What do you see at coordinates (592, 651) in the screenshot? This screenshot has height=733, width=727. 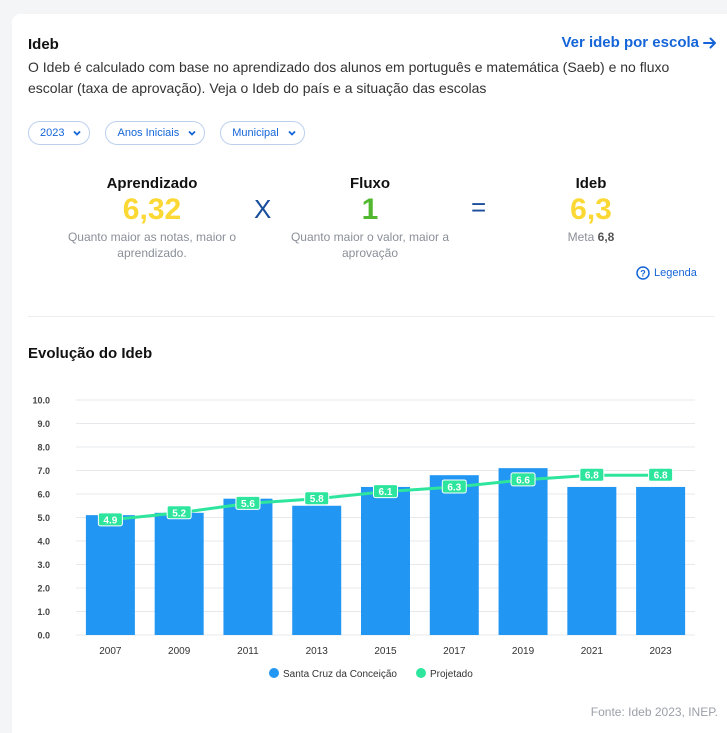 I see `x-tick-label: 2021` at bounding box center [592, 651].